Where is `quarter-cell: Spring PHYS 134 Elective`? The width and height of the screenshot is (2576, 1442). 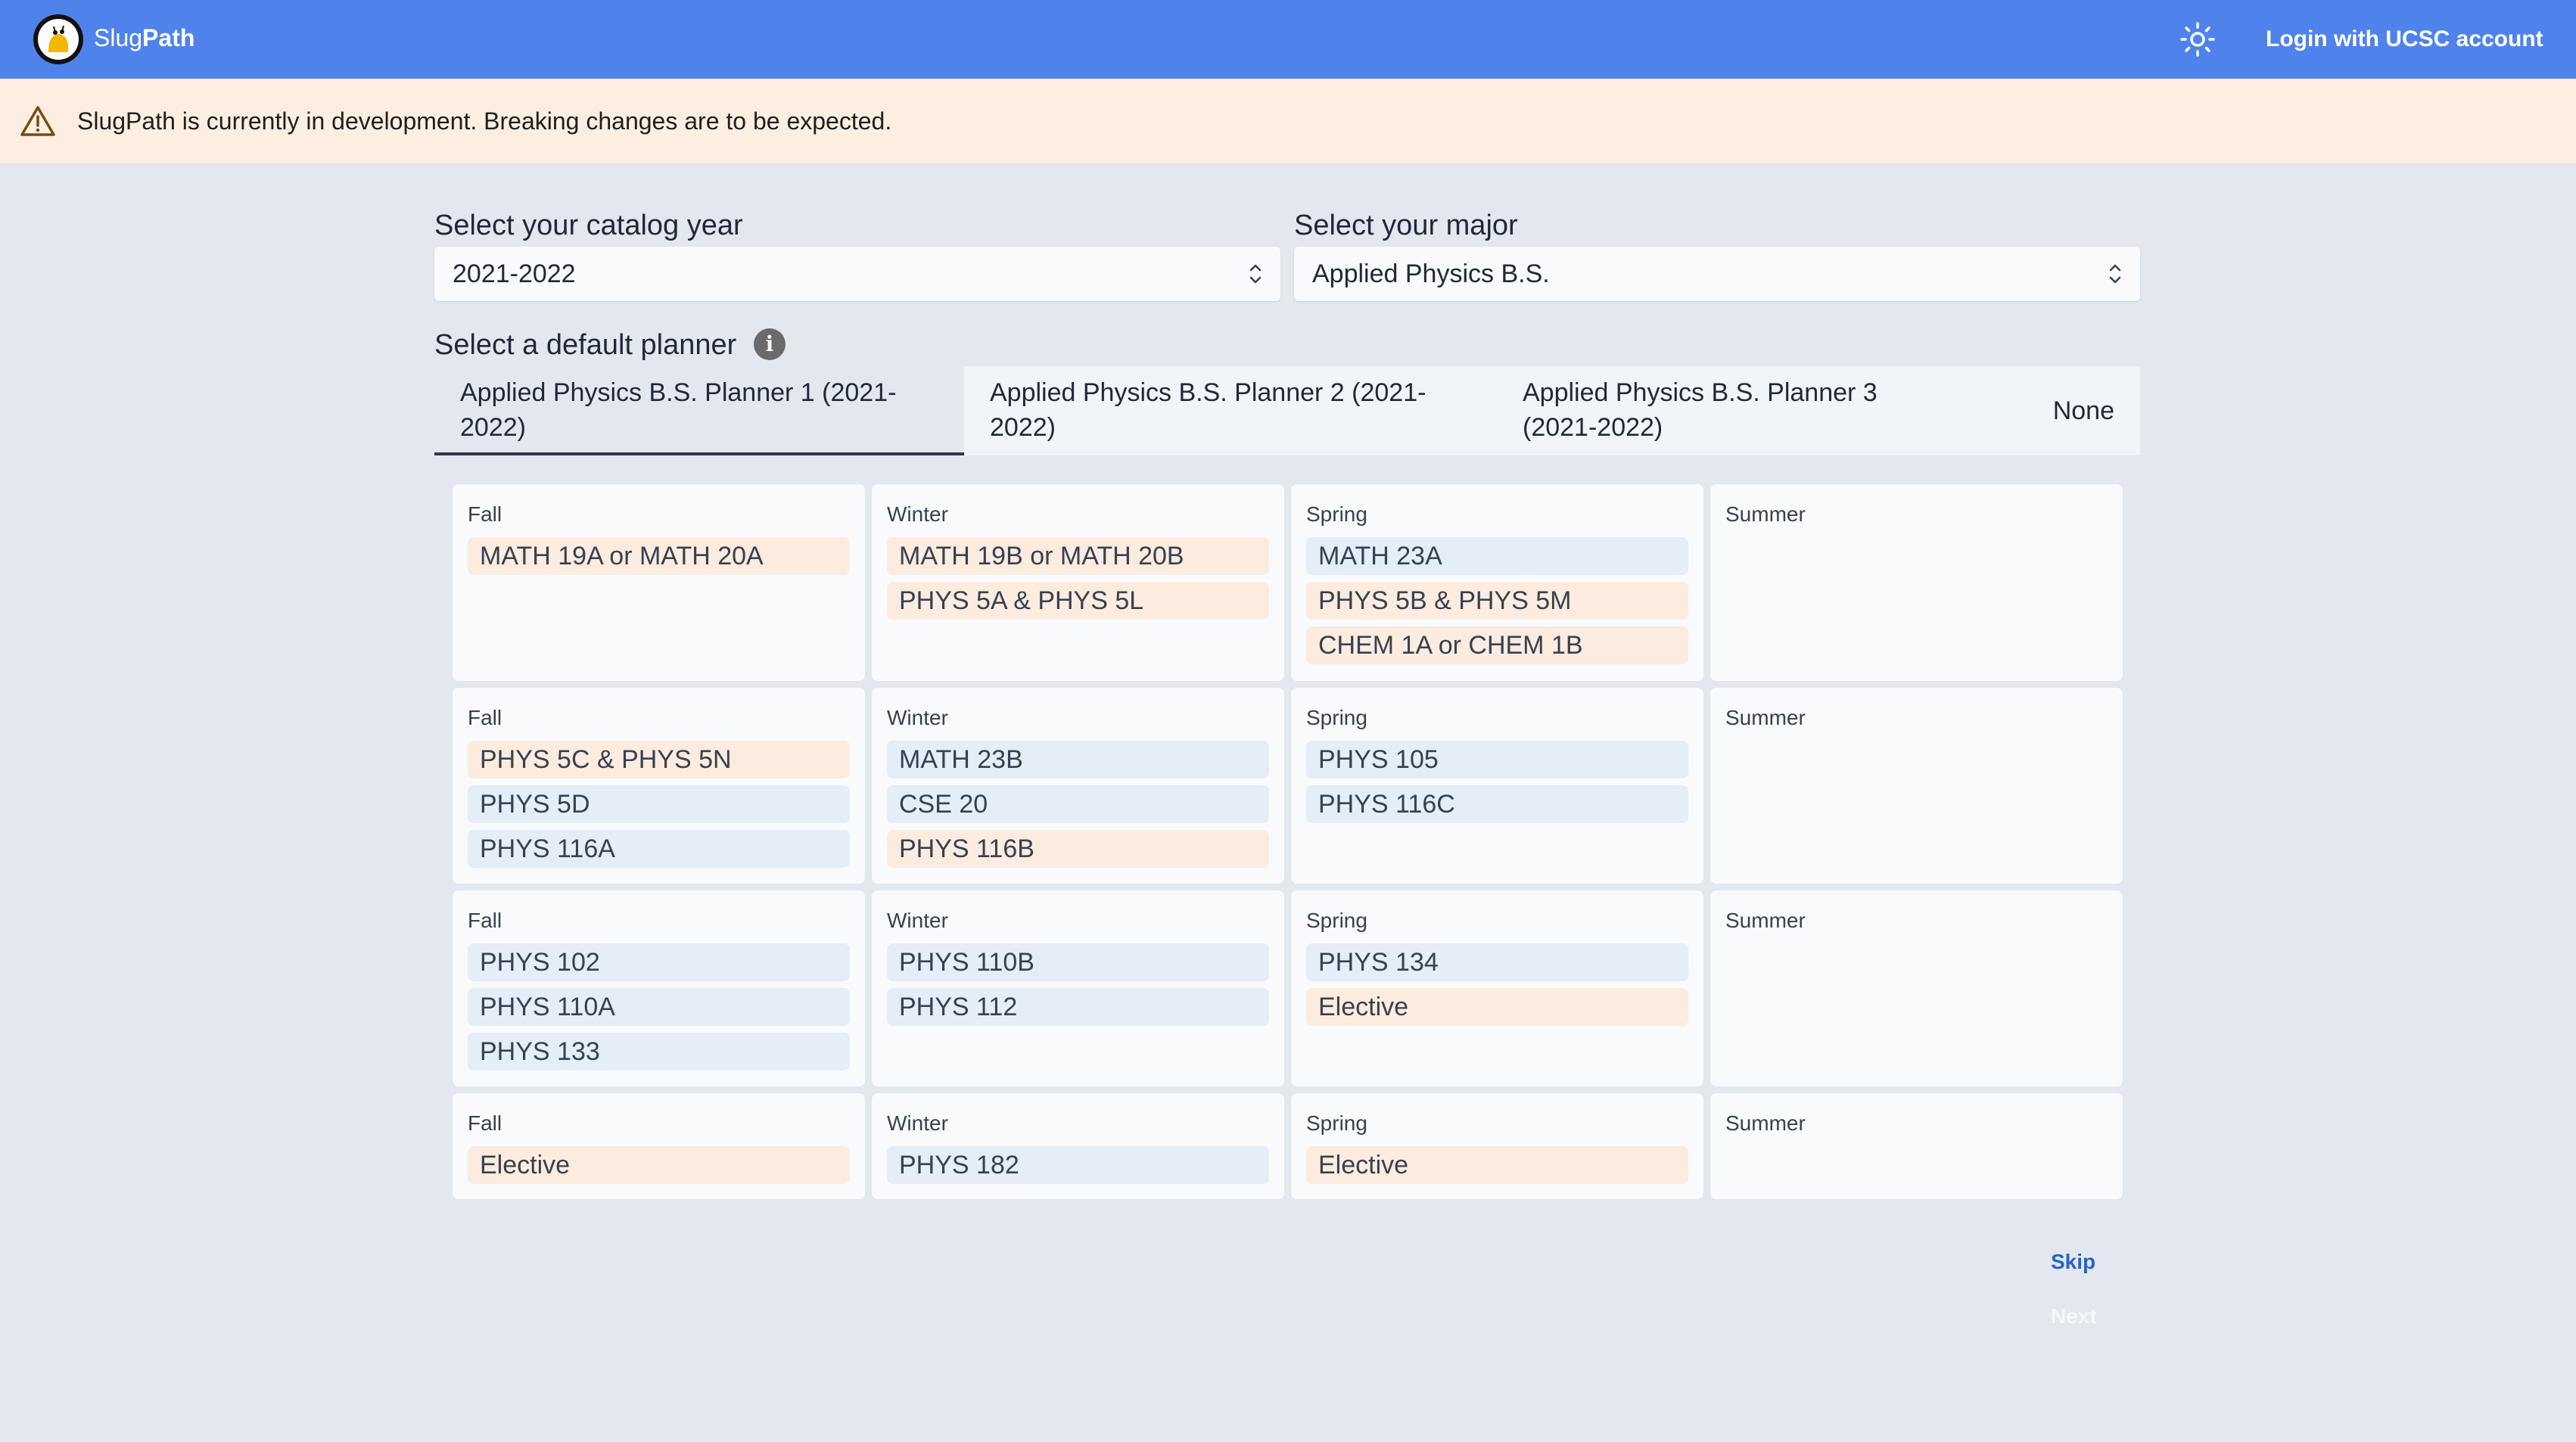
quarter-cell: Spring PHYS 134 Elective is located at coordinates (1497, 988).